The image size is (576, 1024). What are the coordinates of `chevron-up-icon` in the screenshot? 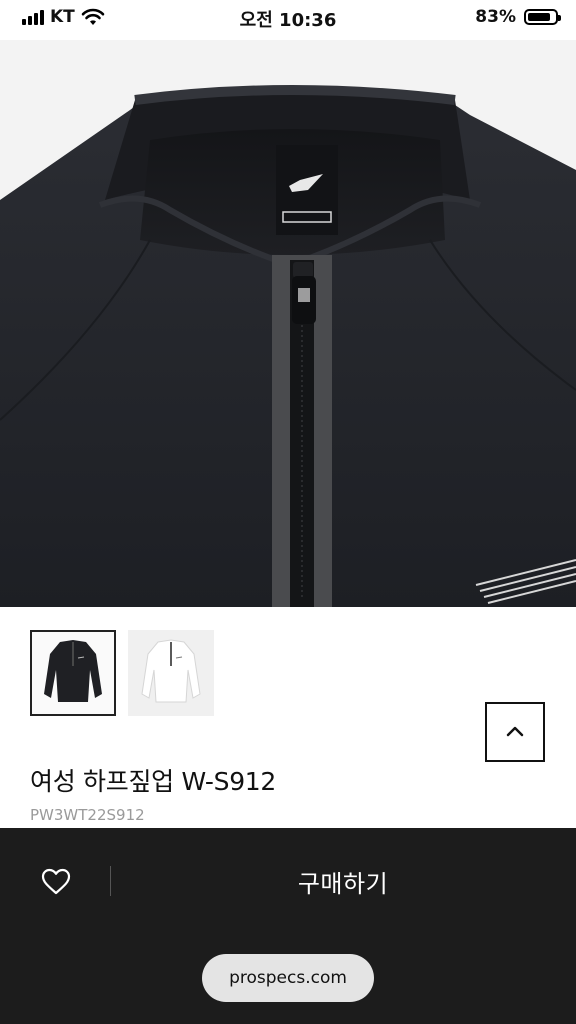 It's located at (515, 731).